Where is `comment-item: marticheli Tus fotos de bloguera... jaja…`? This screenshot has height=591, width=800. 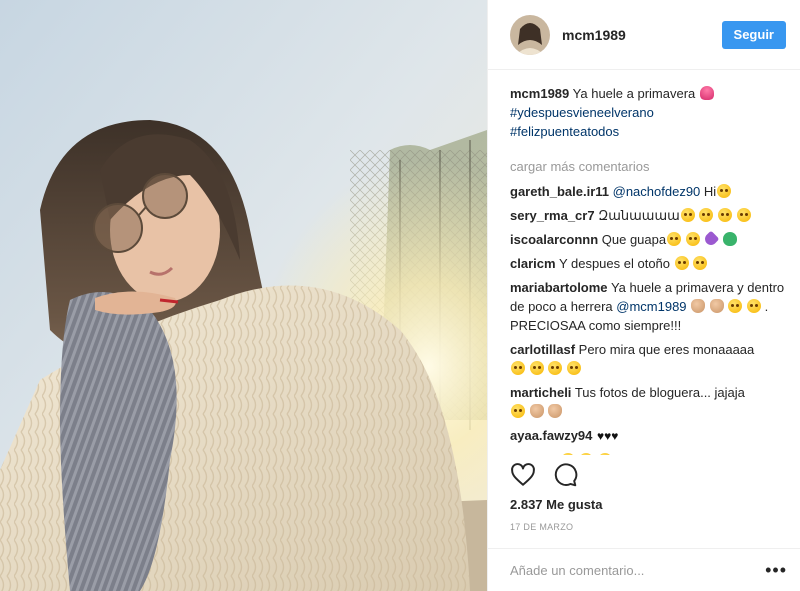 comment-item: marticheli Tus fotos de bloguera... jaja… is located at coordinates (649, 402).